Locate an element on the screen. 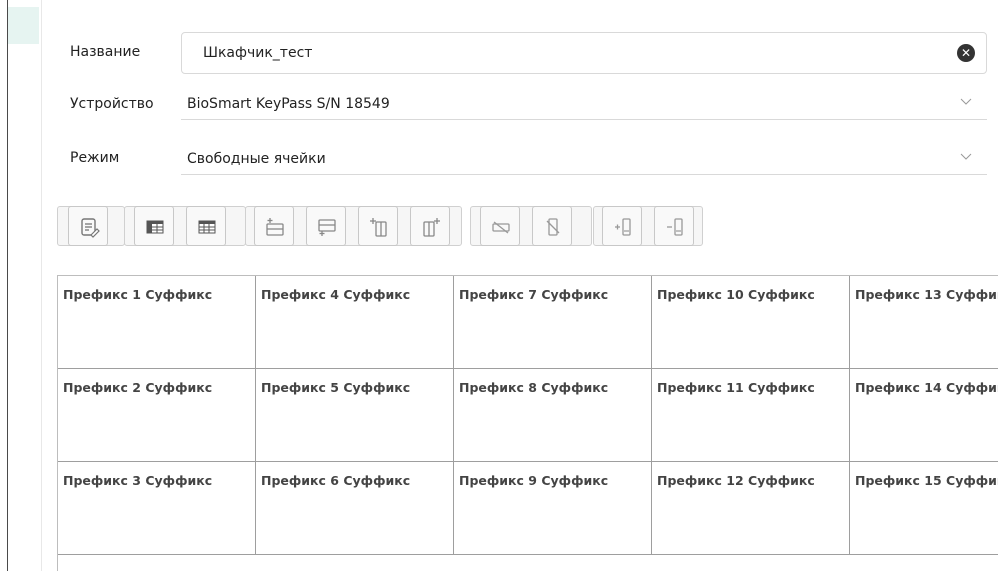  disable-cell-icon is located at coordinates (553, 227).